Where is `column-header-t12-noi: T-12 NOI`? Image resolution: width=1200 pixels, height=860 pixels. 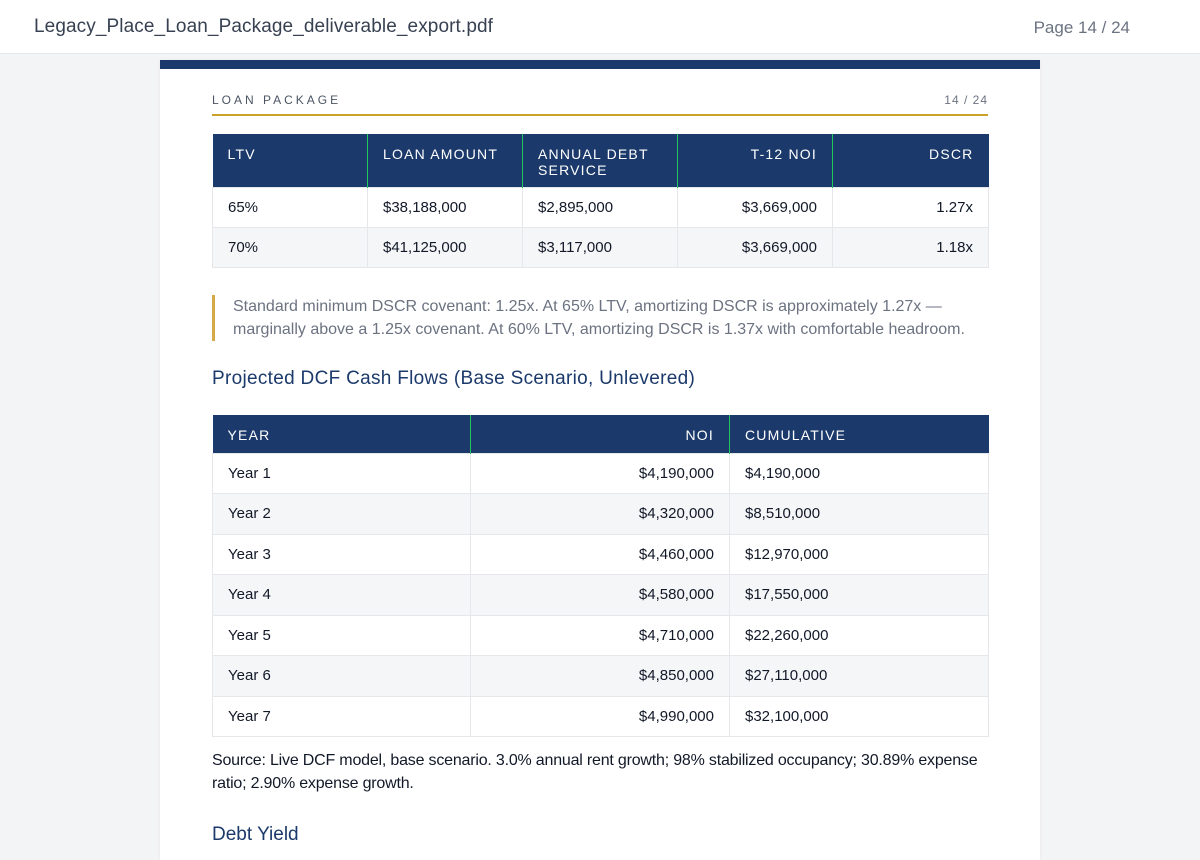
column-header-t12-noi: T-12 NOI is located at coordinates (755, 160).